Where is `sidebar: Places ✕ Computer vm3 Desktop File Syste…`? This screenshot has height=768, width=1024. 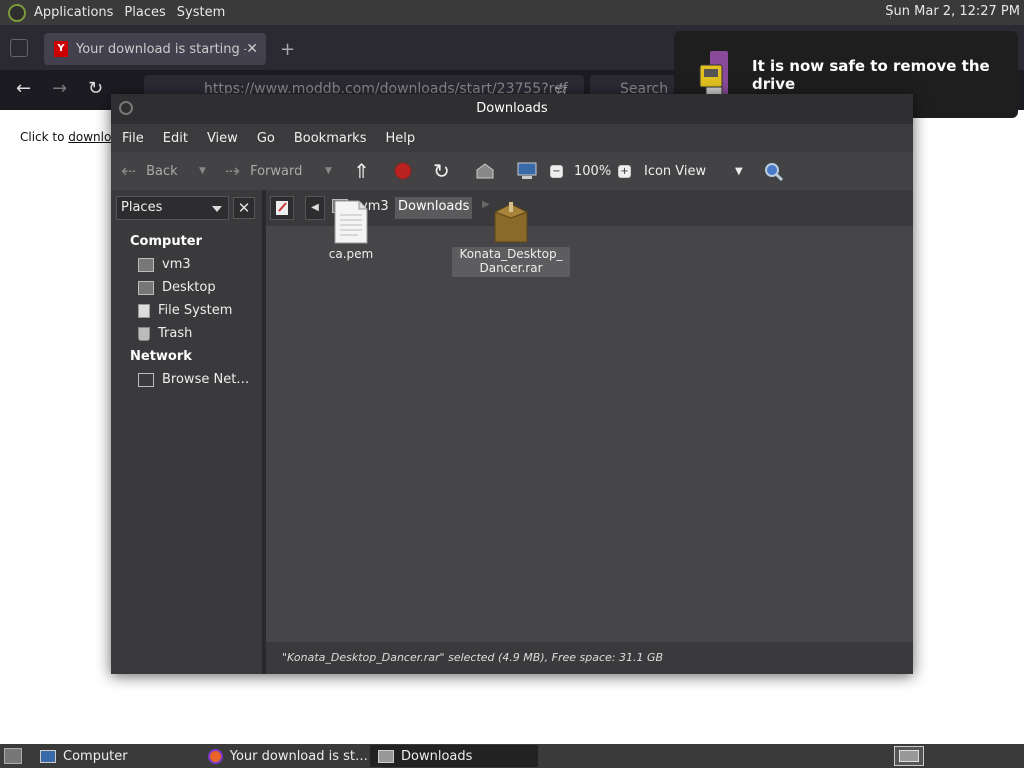 sidebar: Places ✕ Computer vm3 Desktop File Syste… is located at coordinates (186, 432).